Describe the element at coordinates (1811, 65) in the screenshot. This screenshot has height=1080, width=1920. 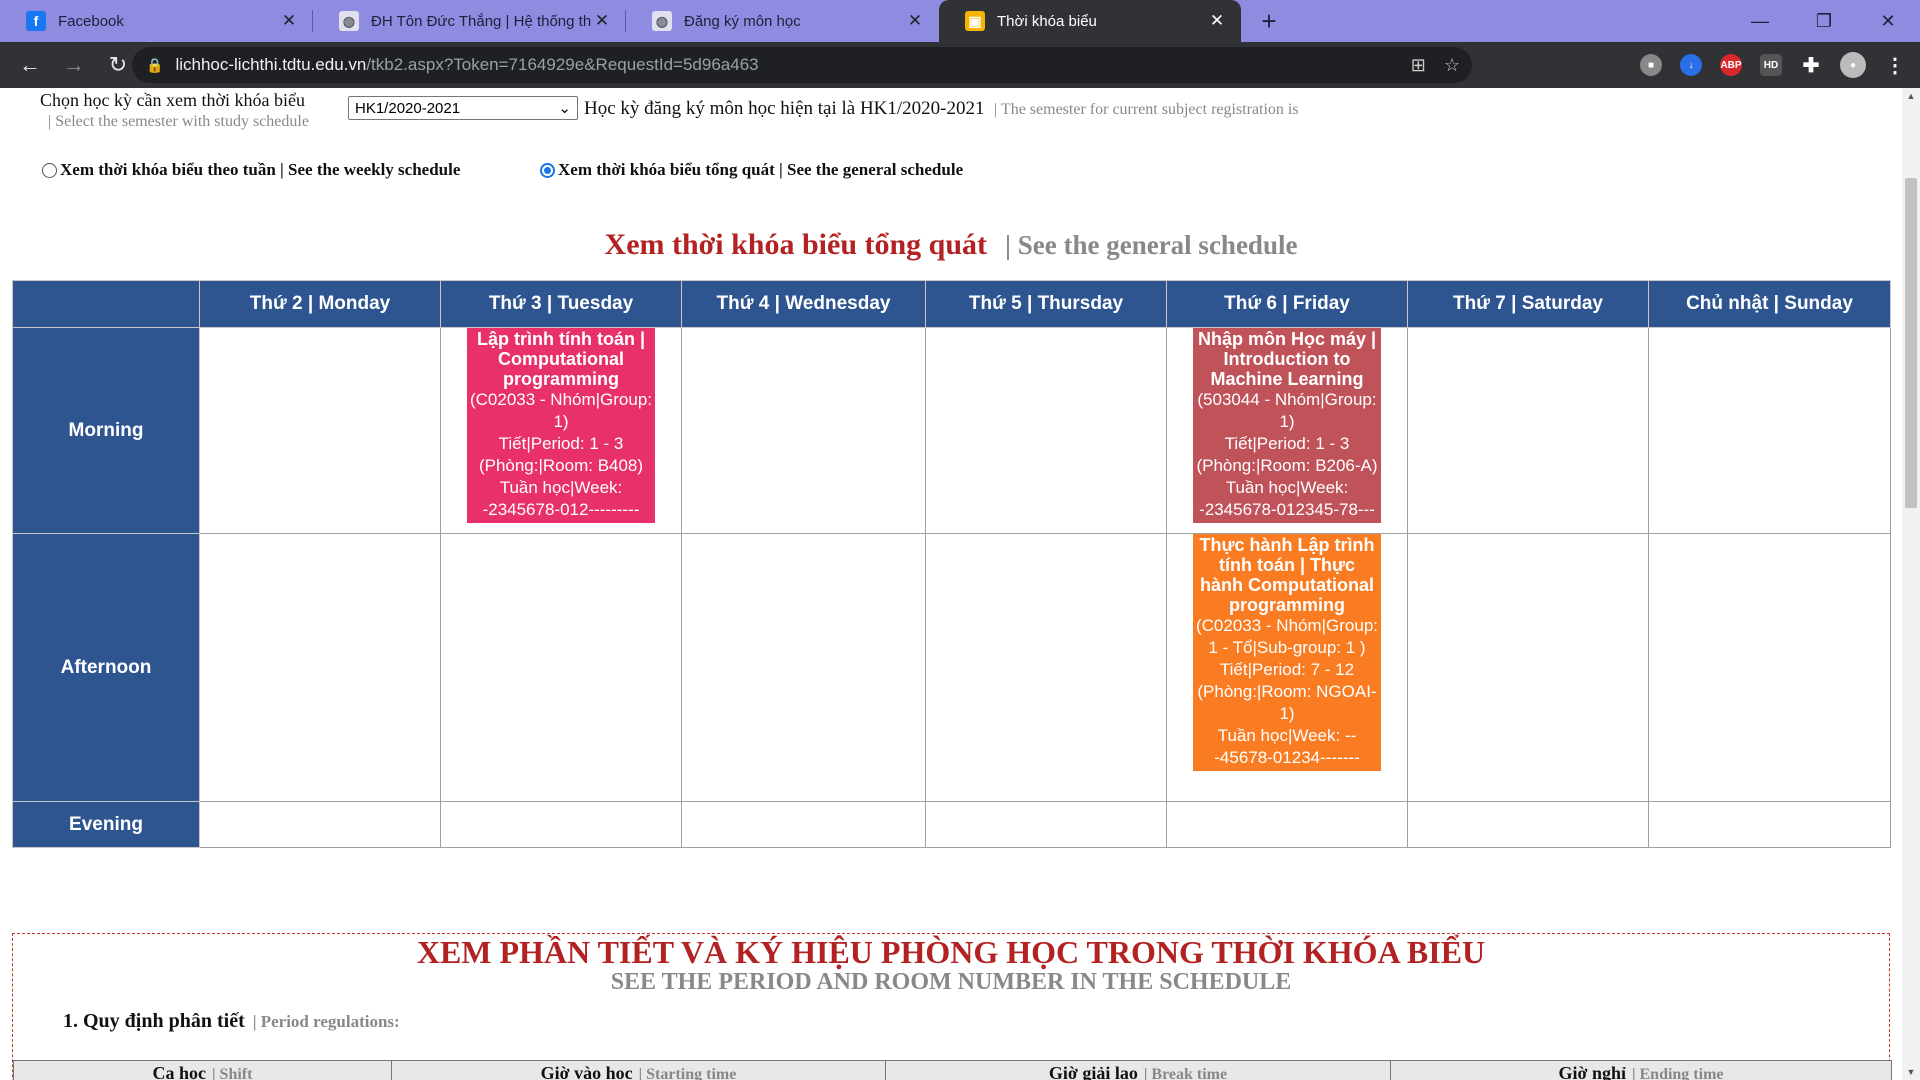
I see `extensions-puzzle-icon: ✚` at that location.